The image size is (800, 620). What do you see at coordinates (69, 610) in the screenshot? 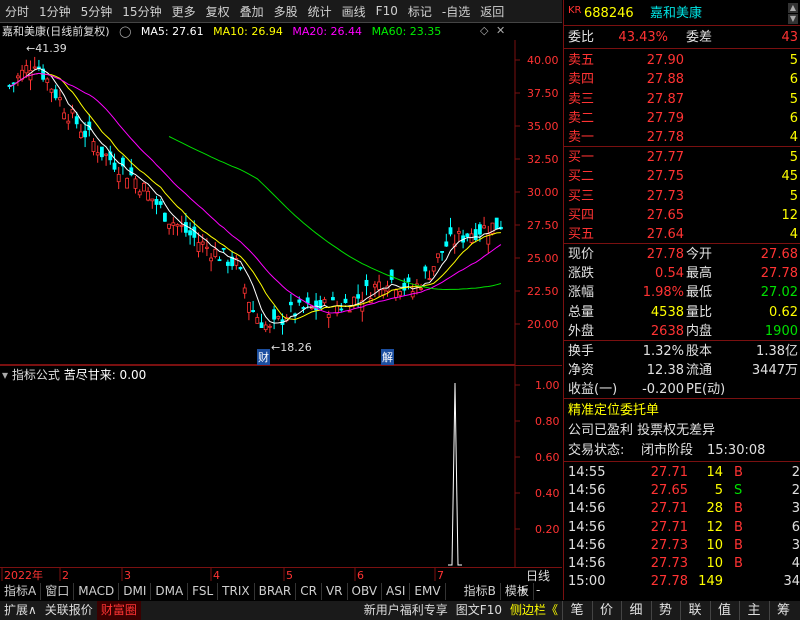
I see `related-quote-button: 关联报价` at bounding box center [69, 610].